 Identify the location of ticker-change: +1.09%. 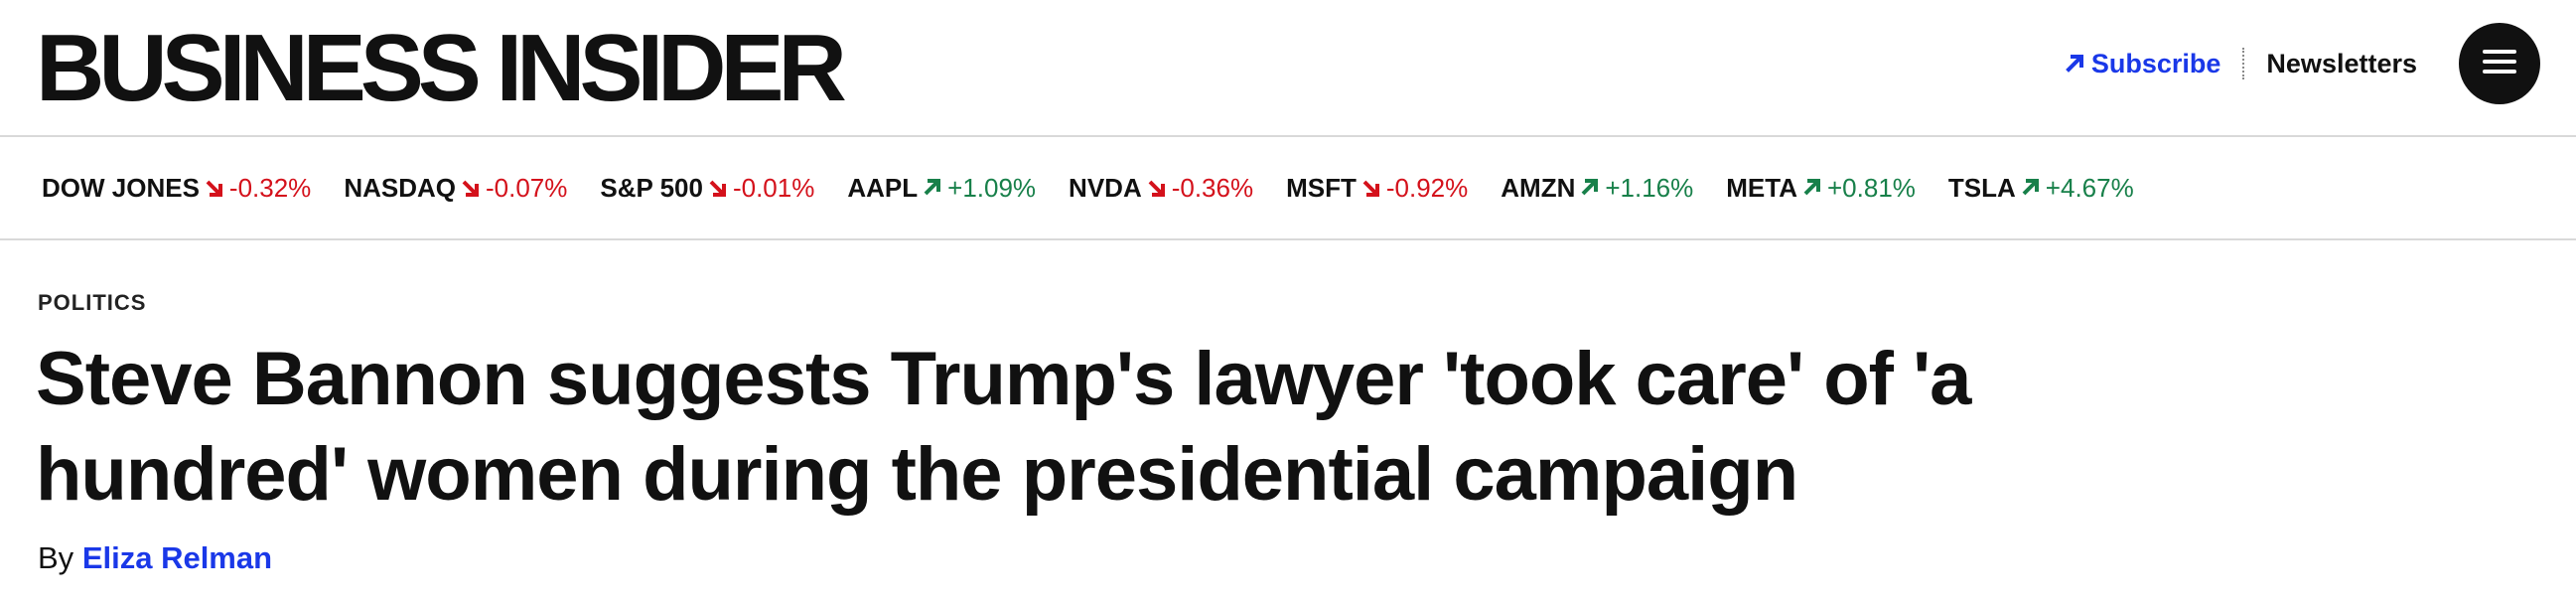
(992, 187).